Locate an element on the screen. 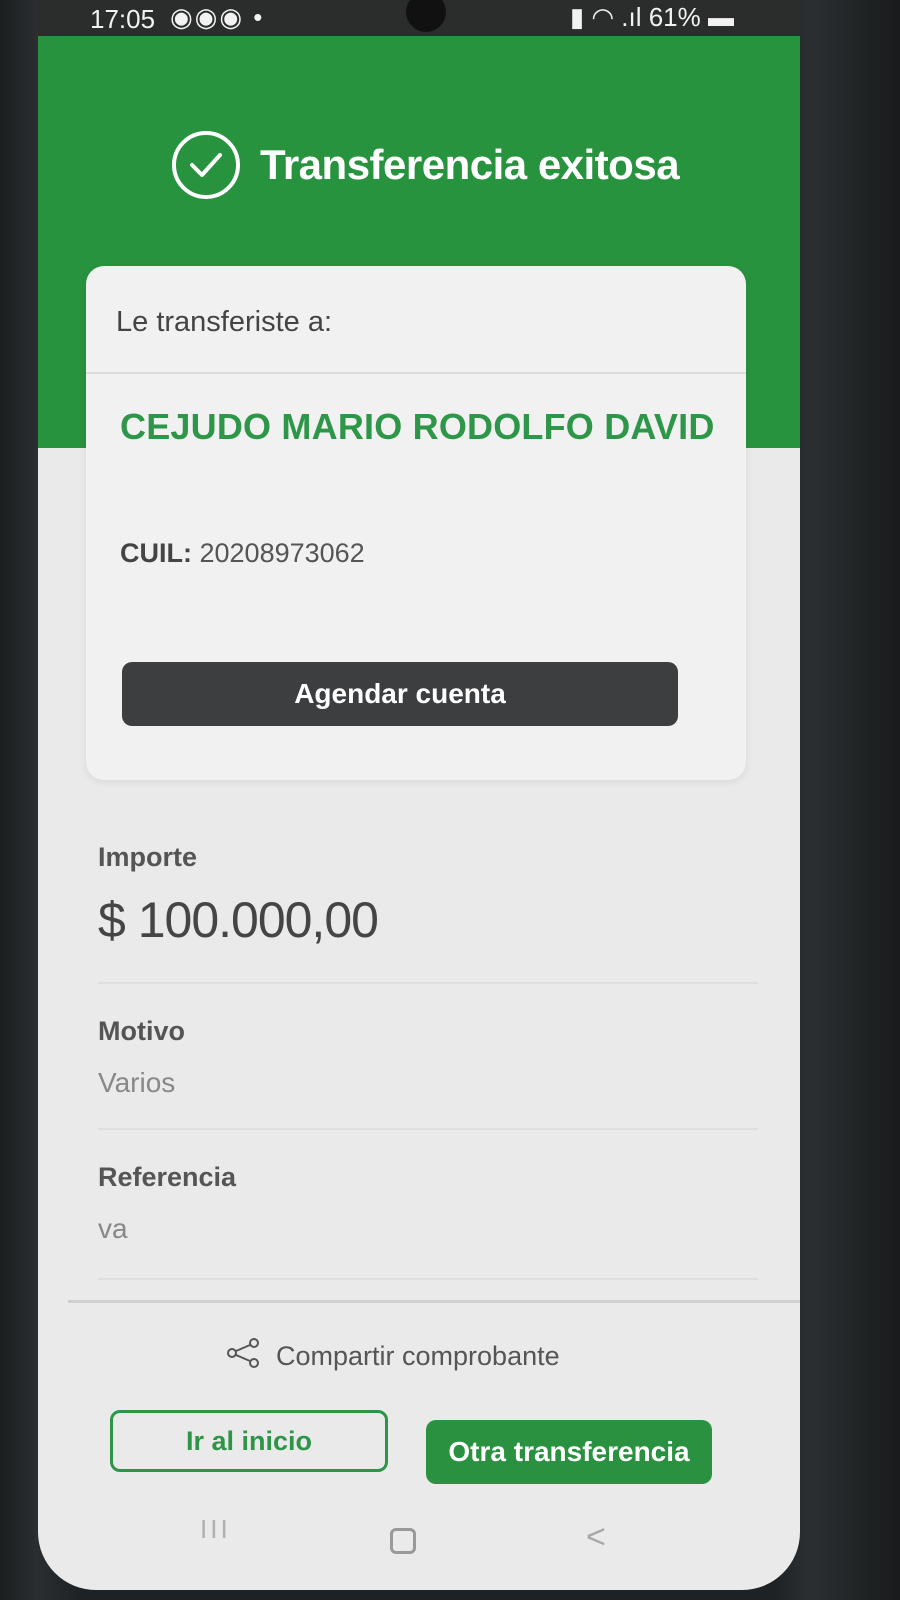  notification-icons: ◉◉◉ • is located at coordinates (217, 17).